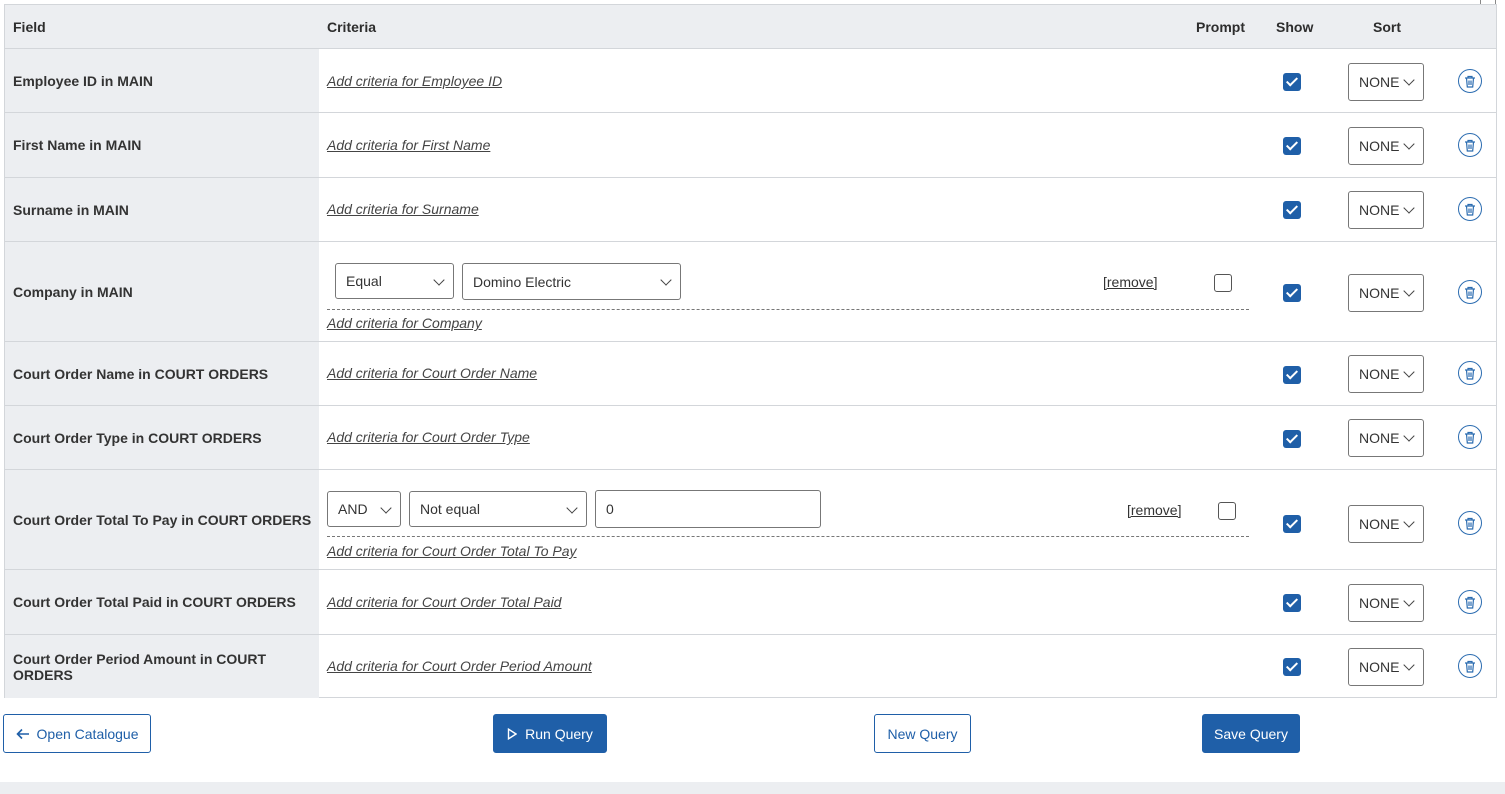 Image resolution: width=1505 pixels, height=794 pixels. Describe the element at coordinates (394, 281) in the screenshot. I see `operator-select: Equal` at that location.